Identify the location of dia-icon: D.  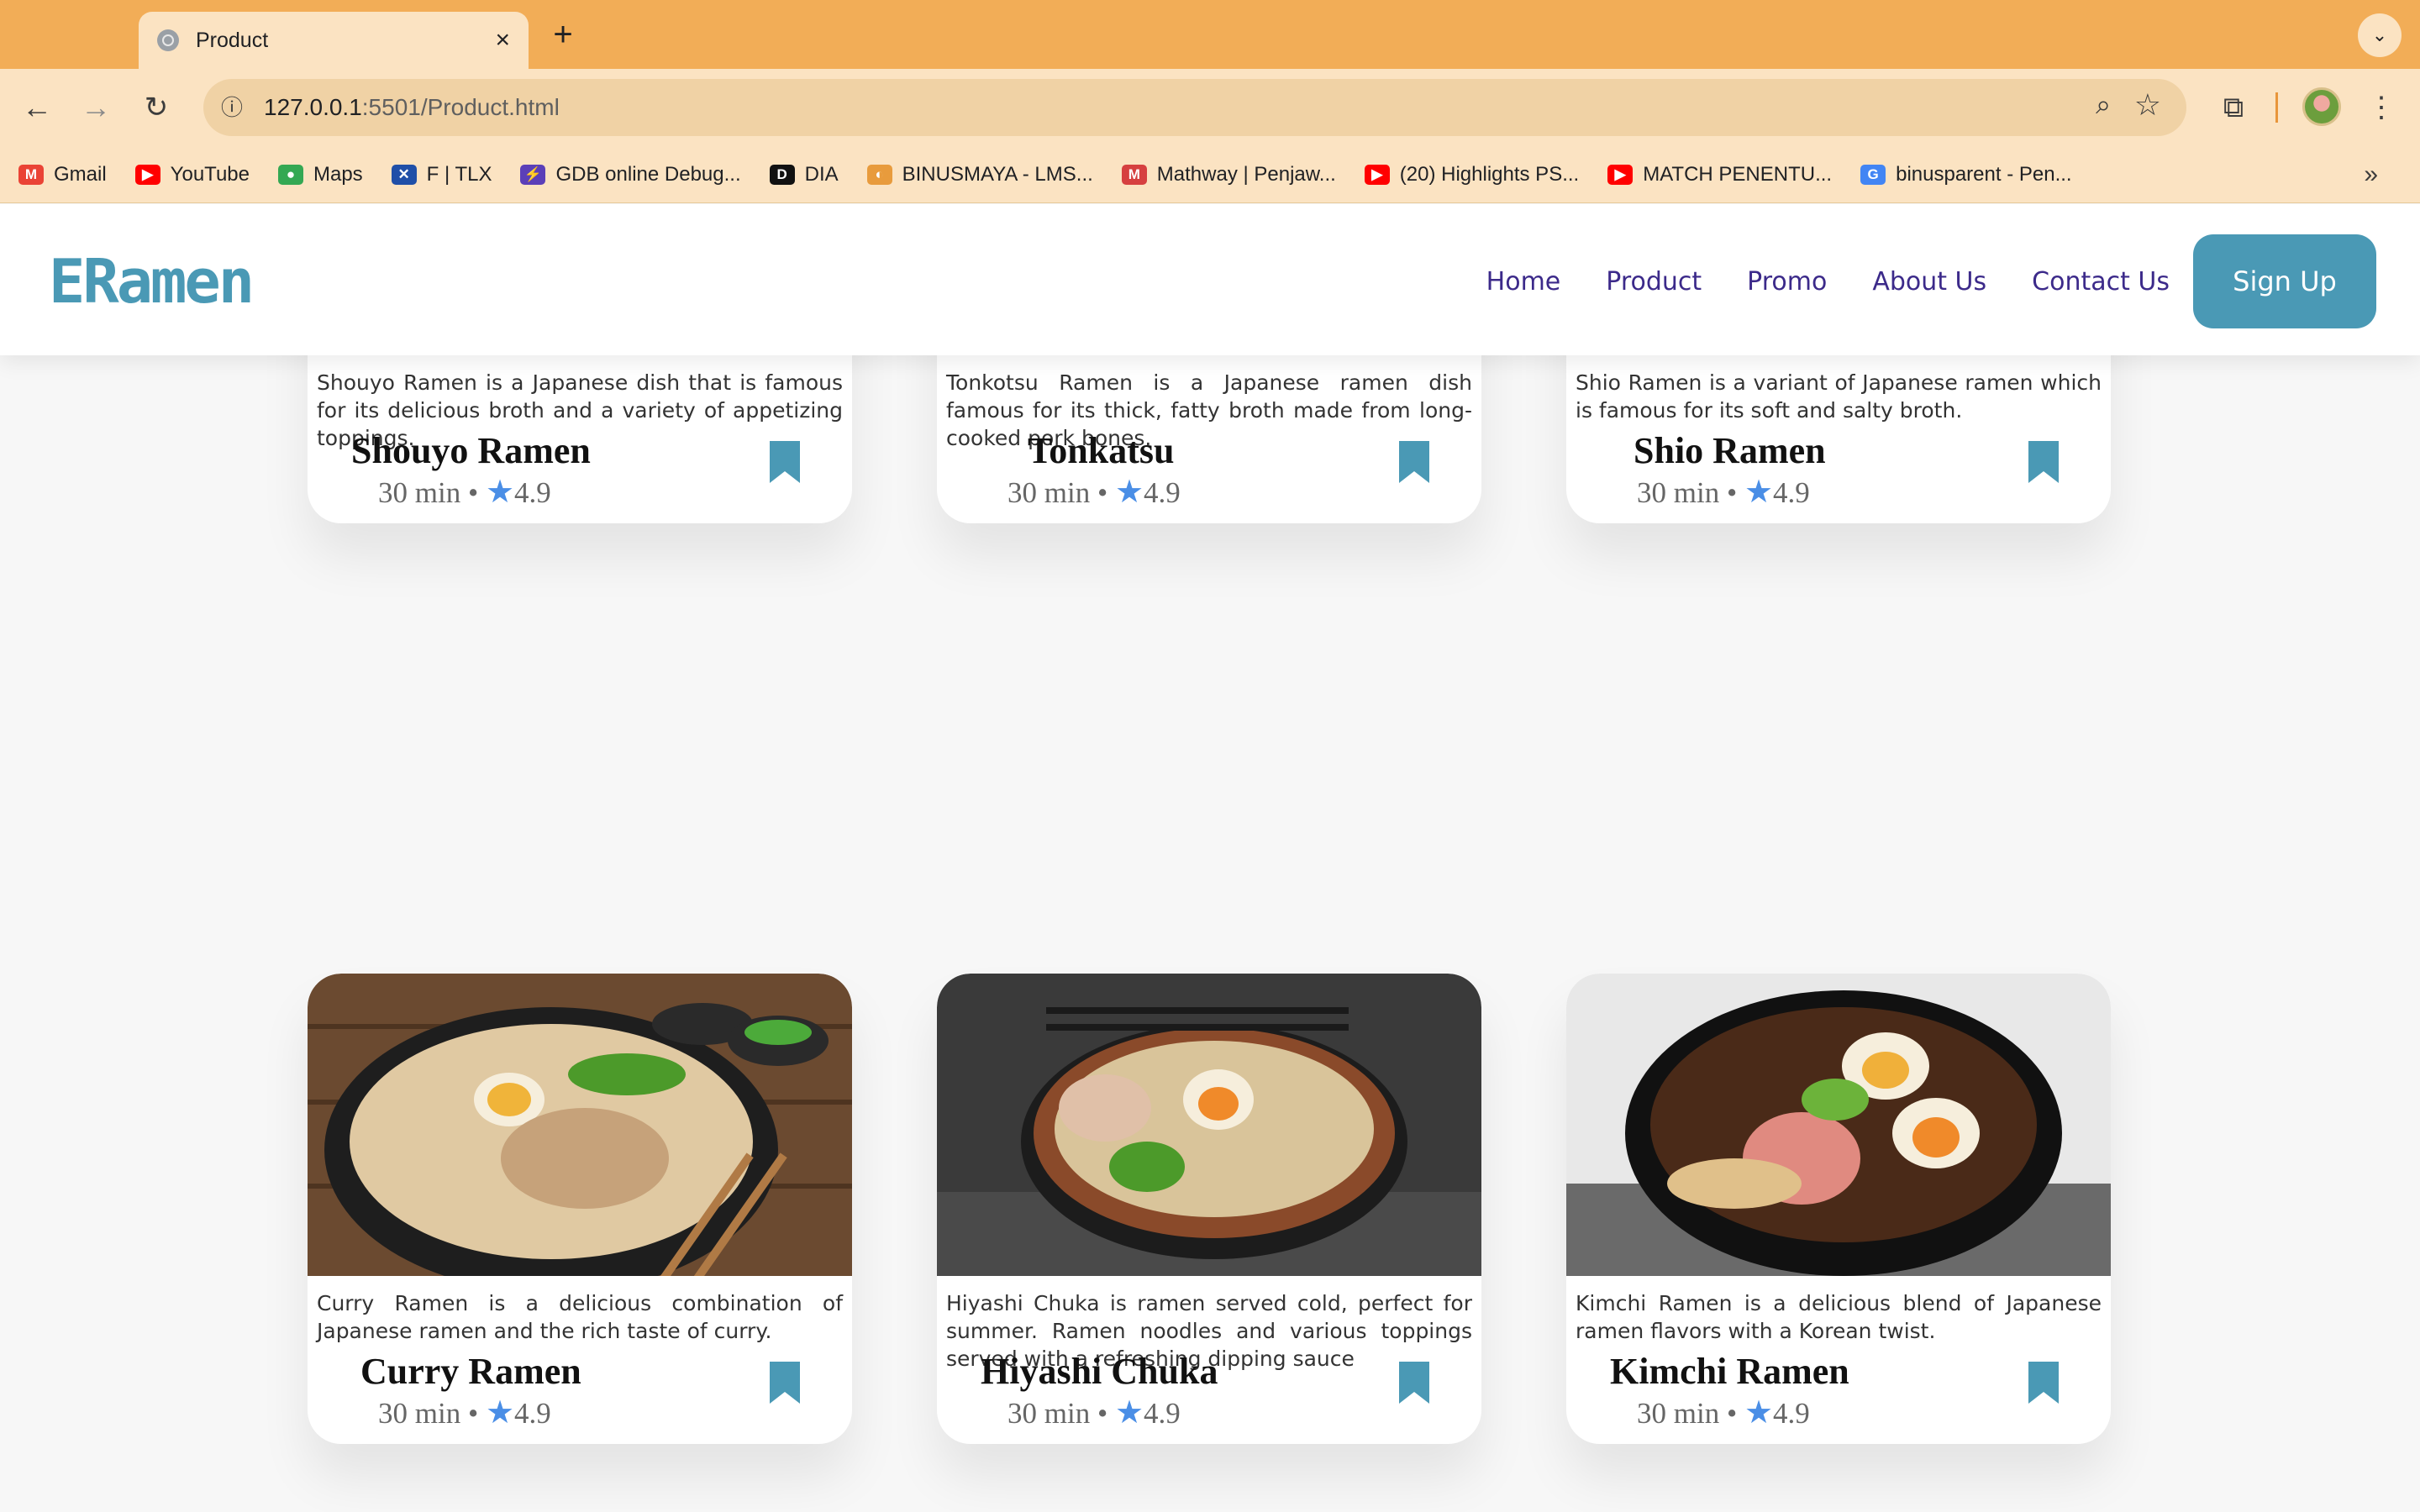
(782, 174).